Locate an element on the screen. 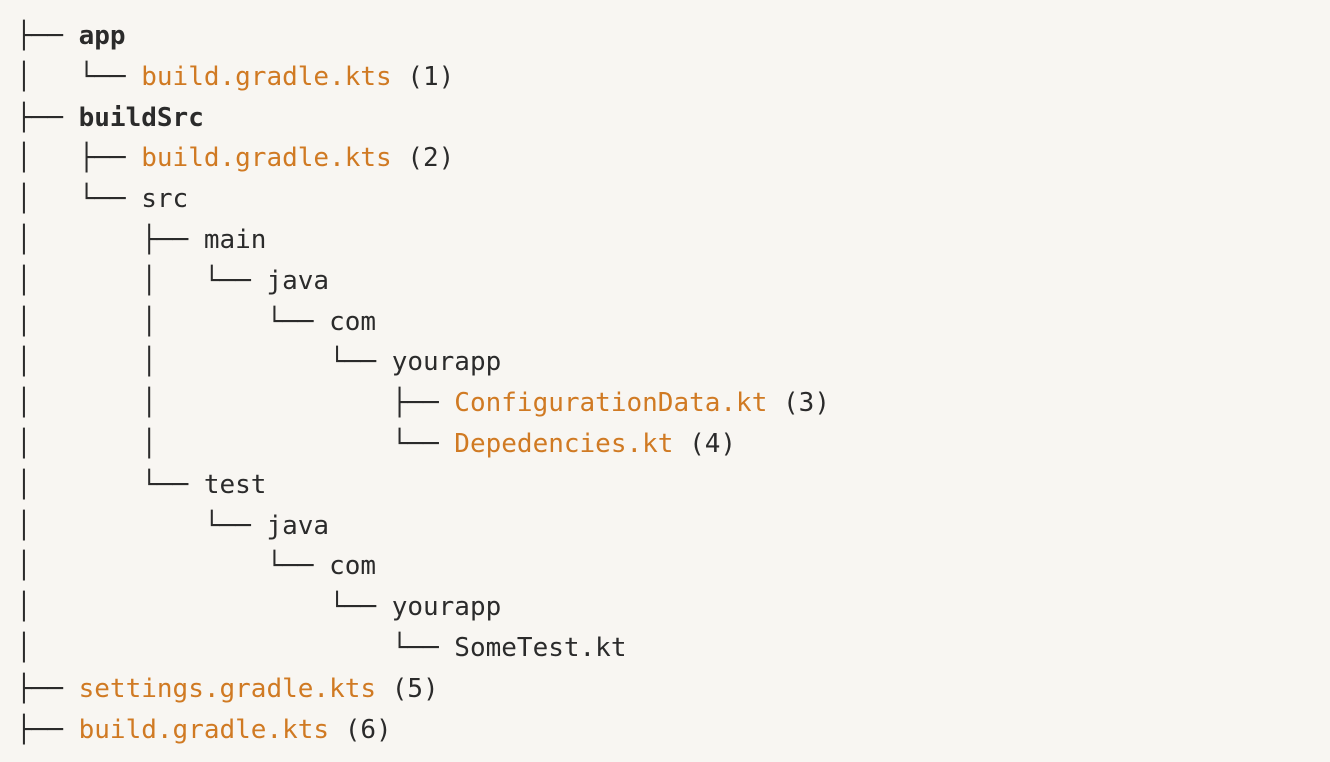  tree-row: │ │ └── Depedencies.kt (4) is located at coordinates (666, 444).